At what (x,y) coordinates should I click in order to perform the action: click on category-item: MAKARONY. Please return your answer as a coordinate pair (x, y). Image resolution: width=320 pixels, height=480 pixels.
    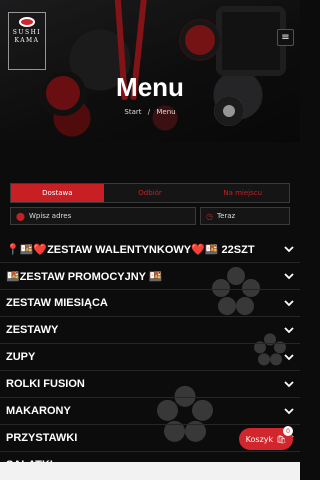
    Looking at the image, I should click on (150, 411).